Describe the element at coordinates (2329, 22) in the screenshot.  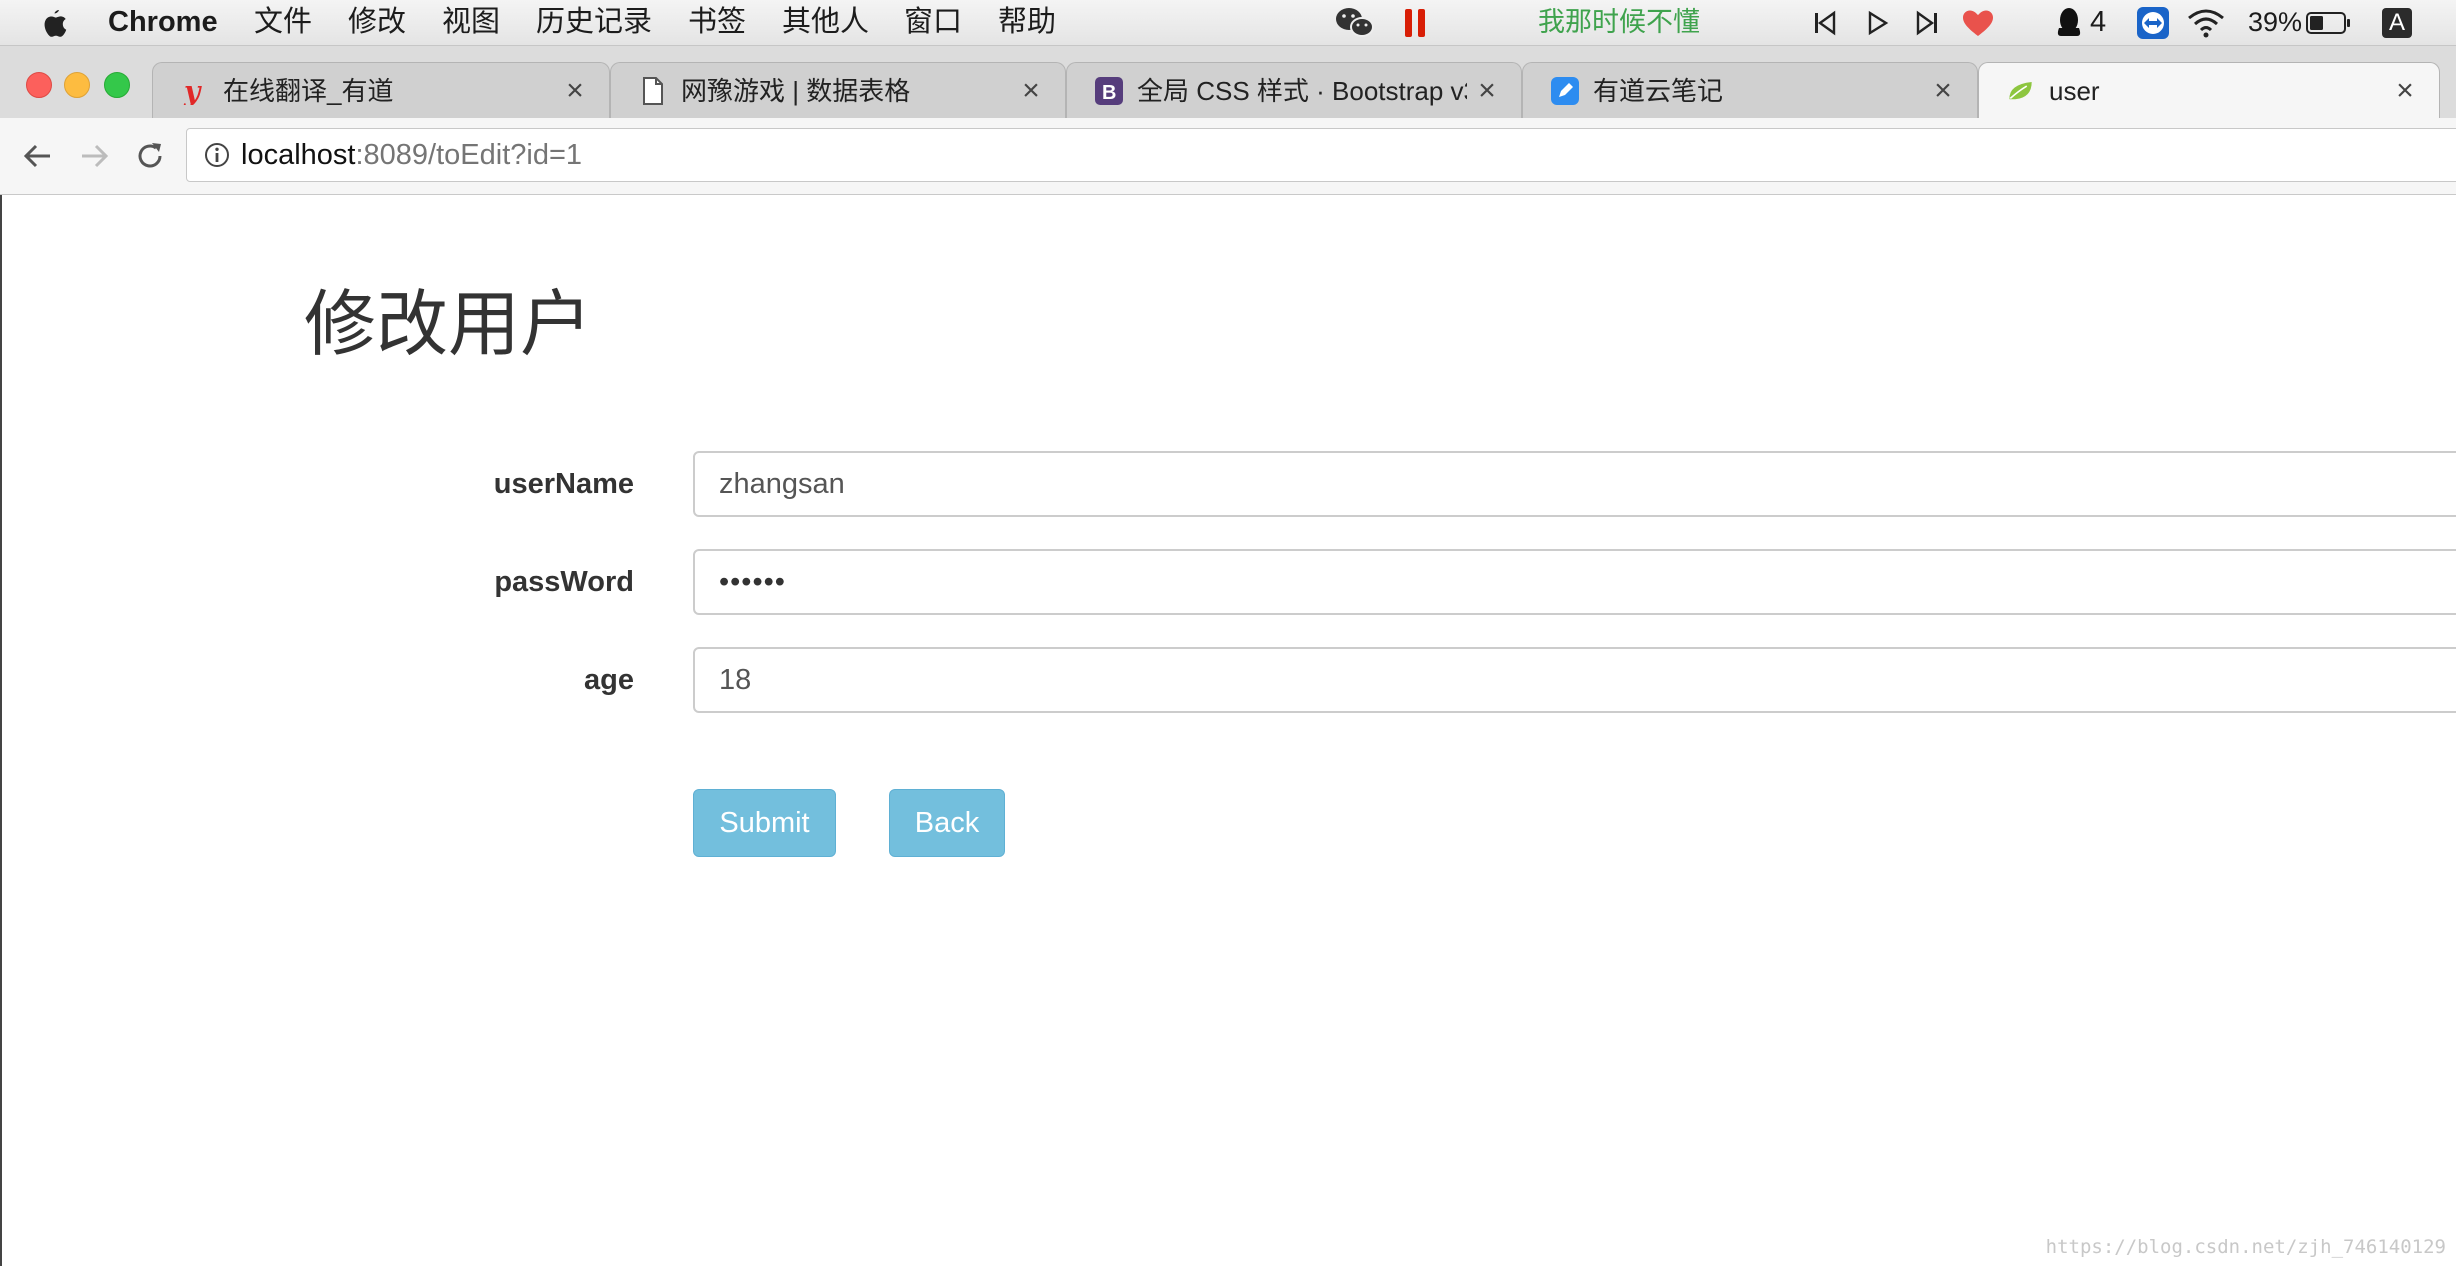
I see `battery-icon` at that location.